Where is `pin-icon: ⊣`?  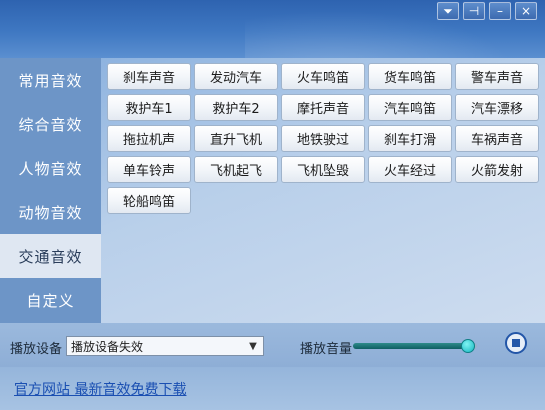 pin-icon: ⊣ is located at coordinates (474, 11).